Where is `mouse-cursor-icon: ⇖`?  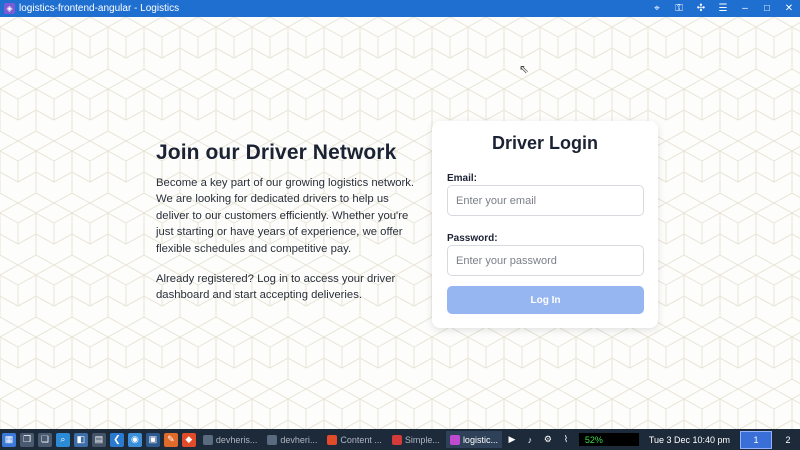 mouse-cursor-icon: ⇖ is located at coordinates (524, 69).